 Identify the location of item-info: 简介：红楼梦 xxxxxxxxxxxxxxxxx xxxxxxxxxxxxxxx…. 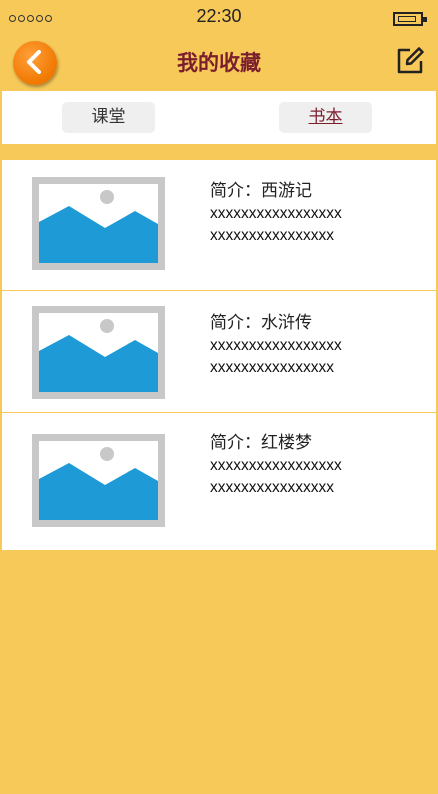
(320, 465).